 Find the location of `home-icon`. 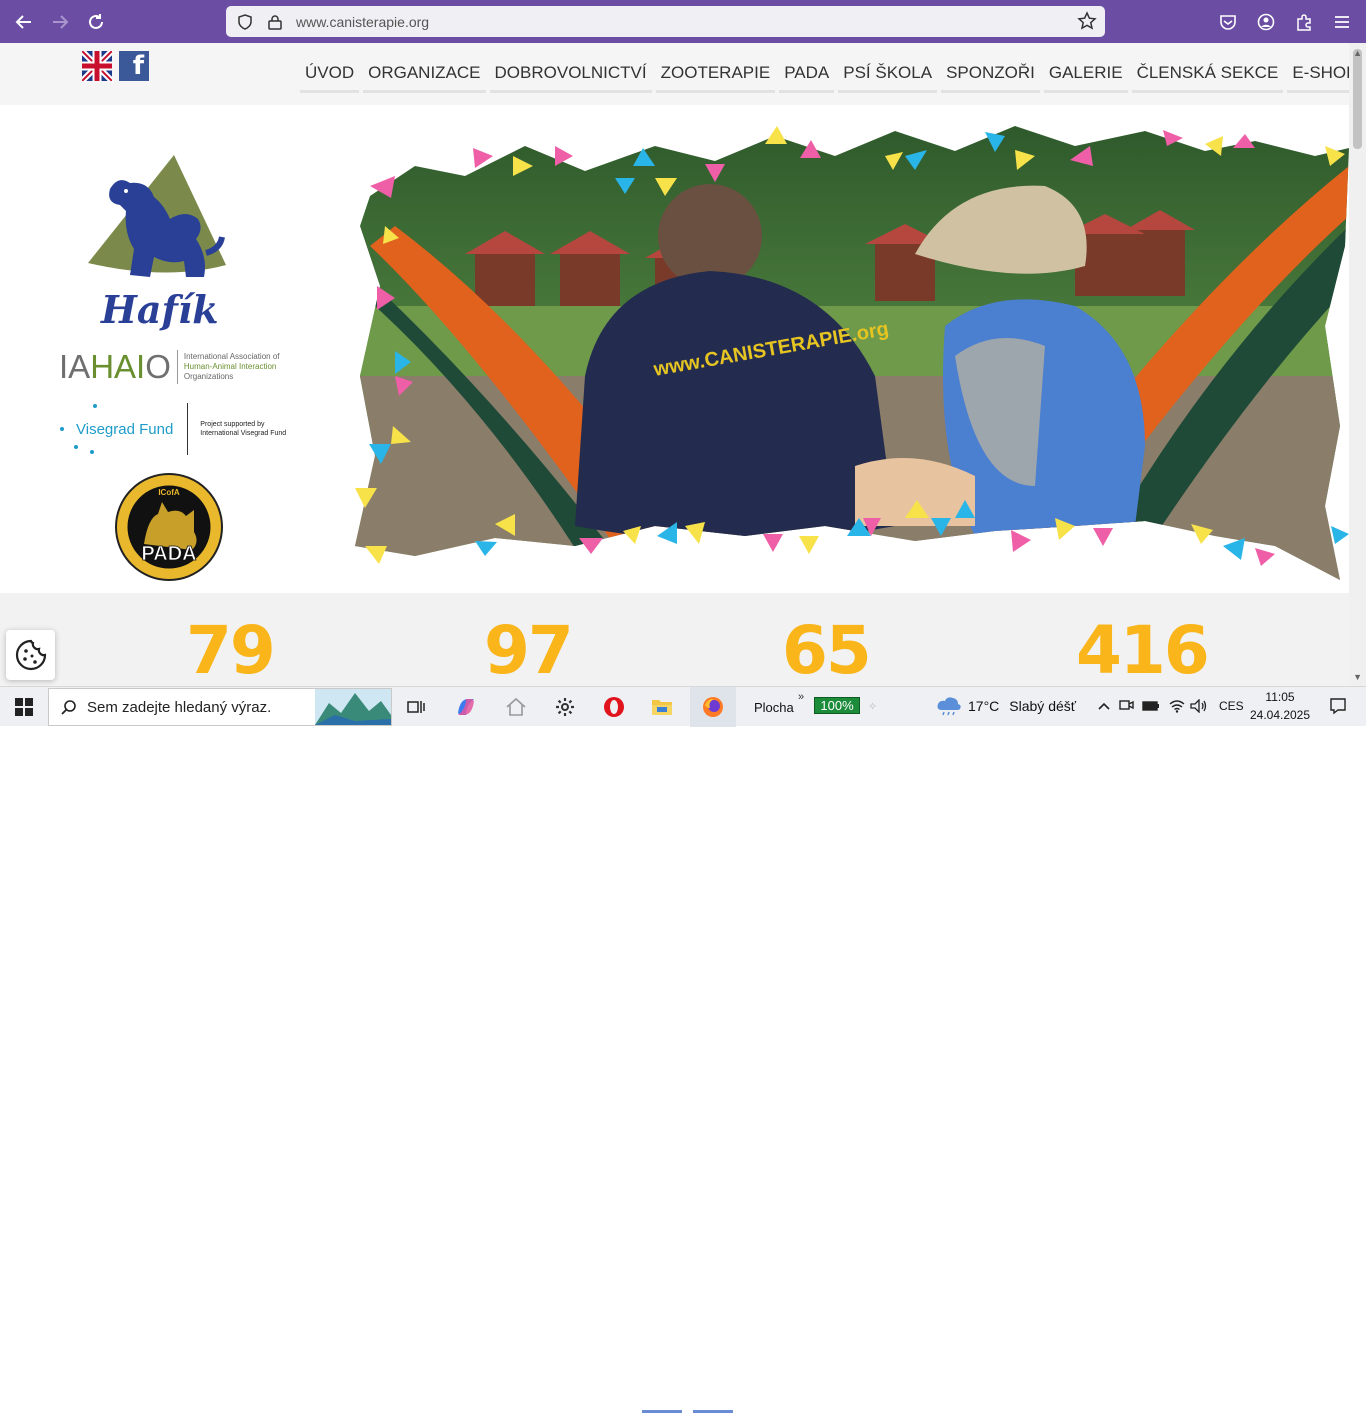

home-icon is located at coordinates (516, 707).